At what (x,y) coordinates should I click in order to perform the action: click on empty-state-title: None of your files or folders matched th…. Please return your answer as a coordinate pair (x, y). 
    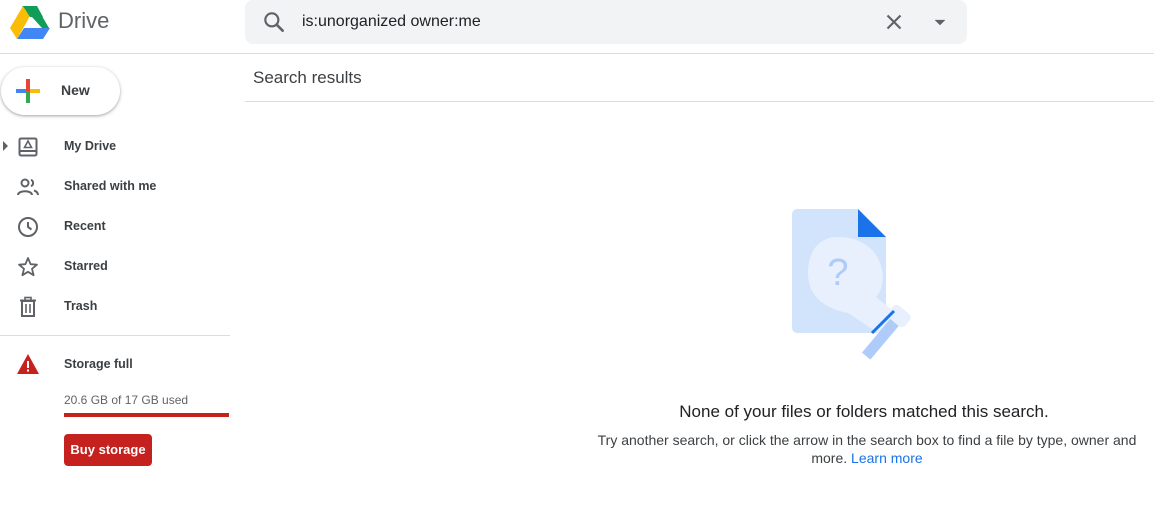
    Looking at the image, I should click on (864, 411).